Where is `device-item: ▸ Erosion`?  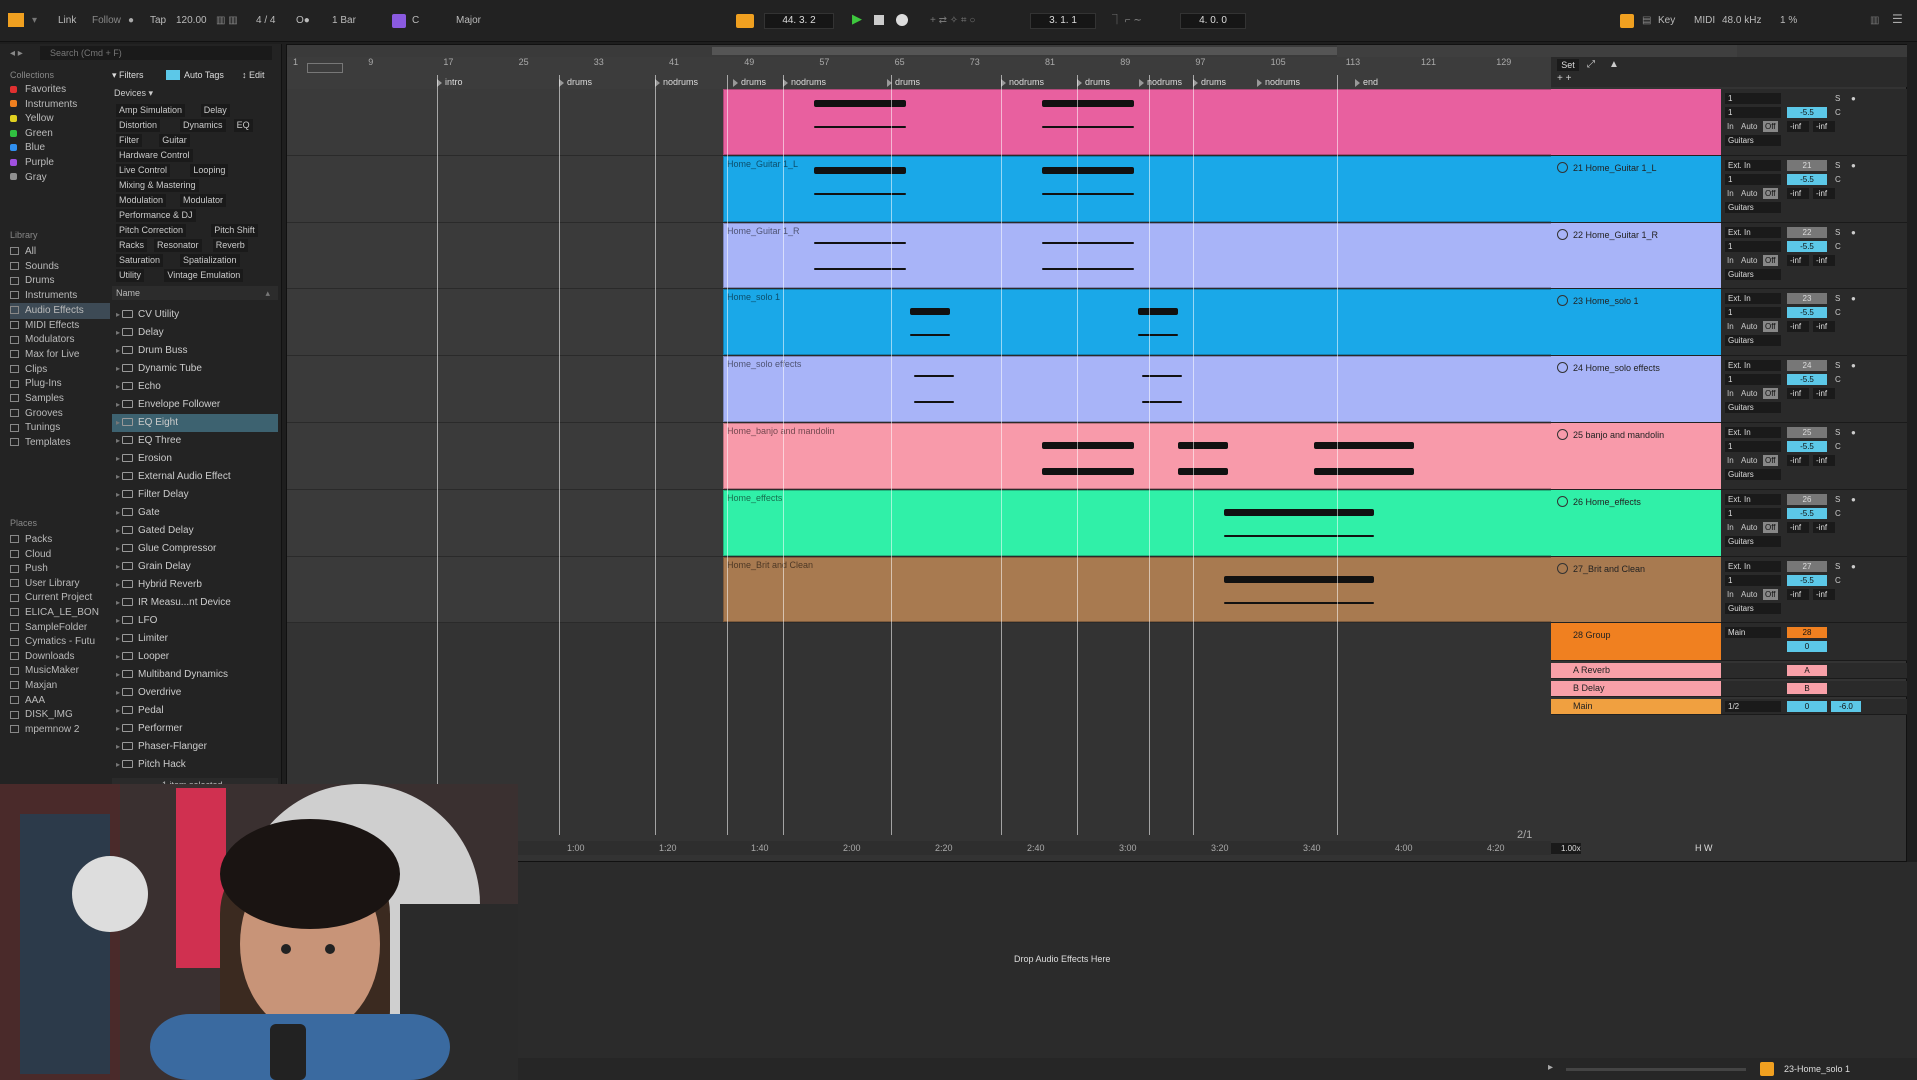
device-item: ▸ Erosion is located at coordinates (195, 459).